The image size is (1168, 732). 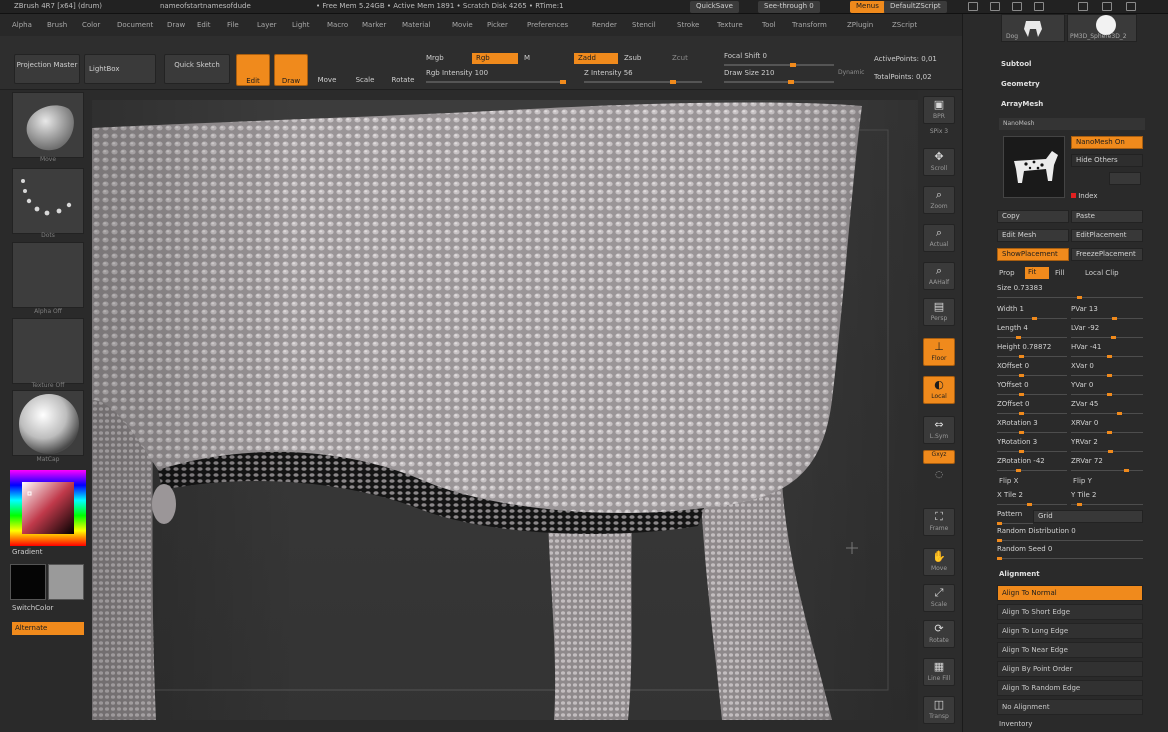 What do you see at coordinates (1070, 552) in the screenshot?
I see `random-seed-slider: Random Seed 0` at bounding box center [1070, 552].